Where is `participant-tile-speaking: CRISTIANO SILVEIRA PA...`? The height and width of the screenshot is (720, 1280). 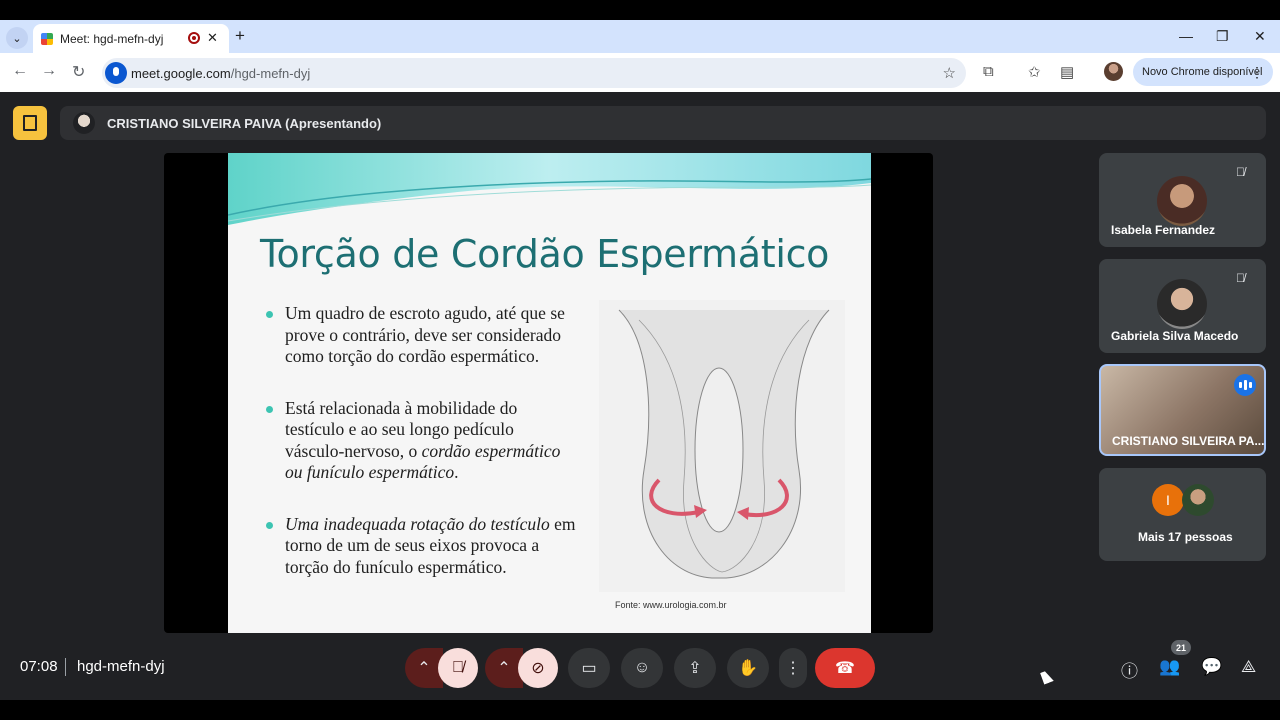 participant-tile-speaking: CRISTIANO SILVEIRA PA... is located at coordinates (1182, 410).